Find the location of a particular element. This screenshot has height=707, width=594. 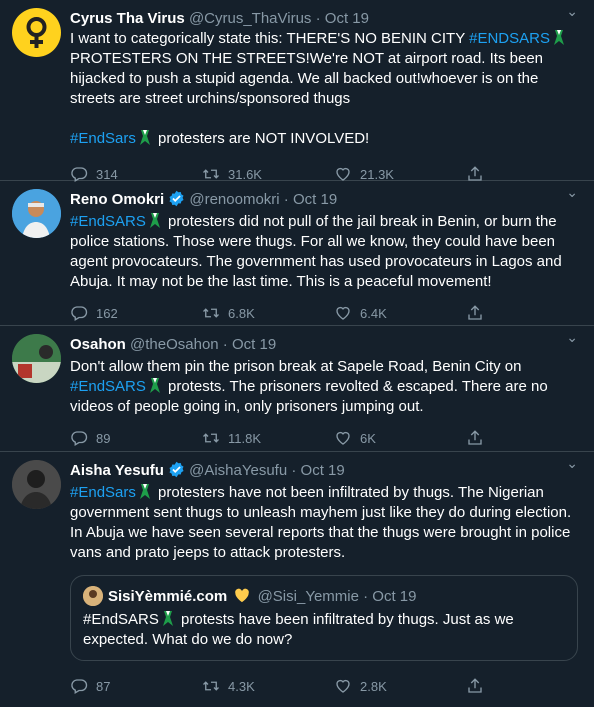

like-button: 6K is located at coordinates (400, 438).